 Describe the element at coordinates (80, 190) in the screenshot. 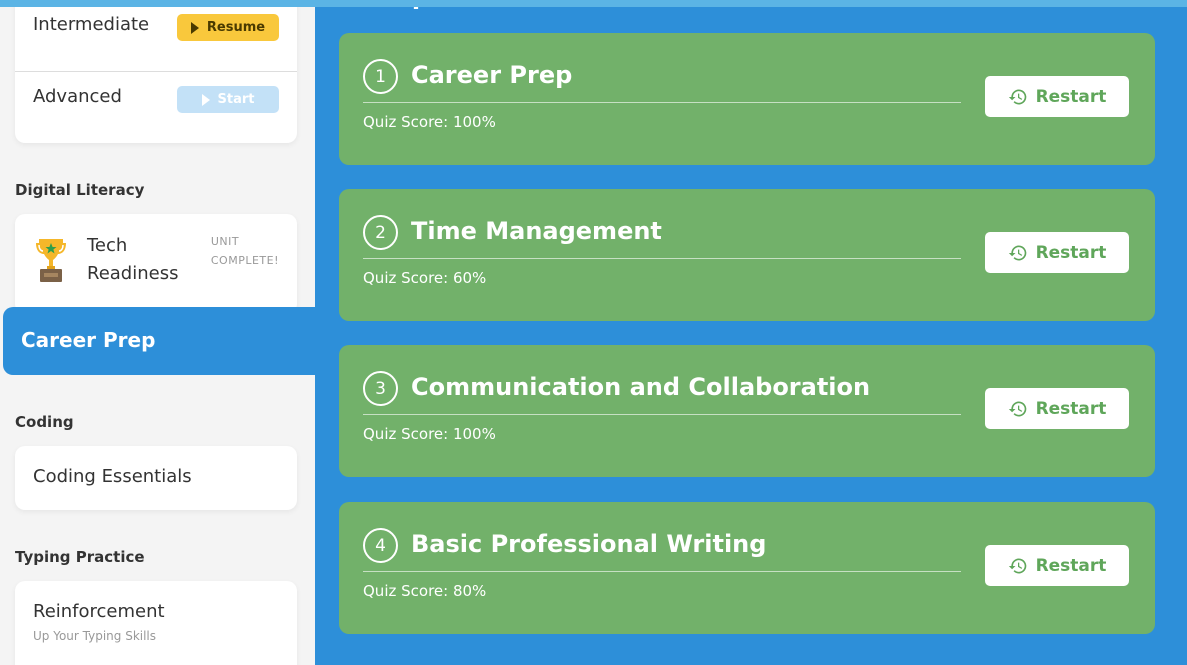

I see `section-title-digital-literacy: Digital Literacy` at that location.